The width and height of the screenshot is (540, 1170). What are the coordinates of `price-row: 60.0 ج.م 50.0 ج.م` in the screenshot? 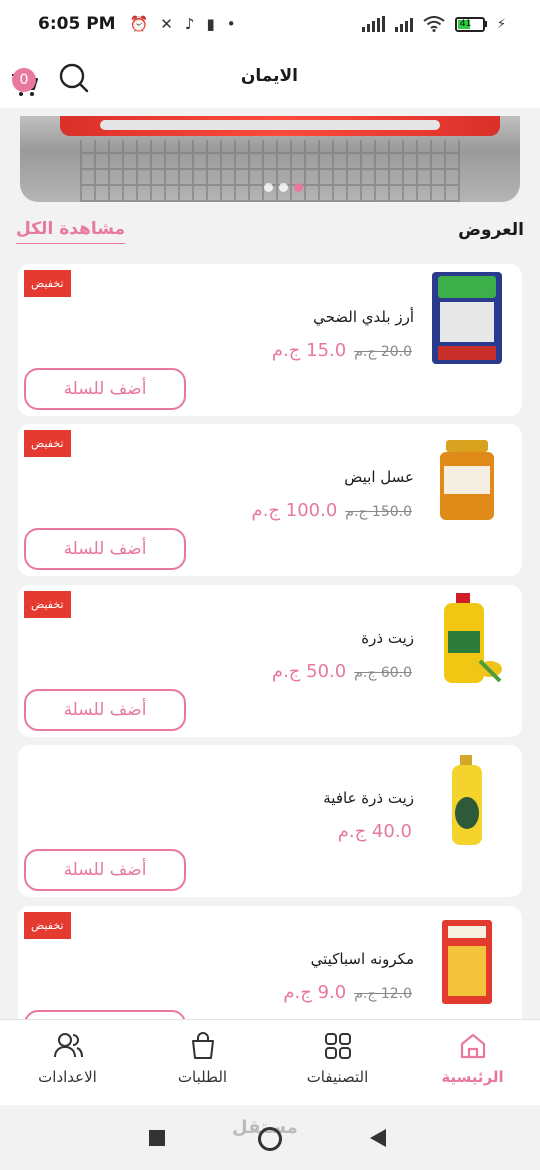 It's located at (342, 671).